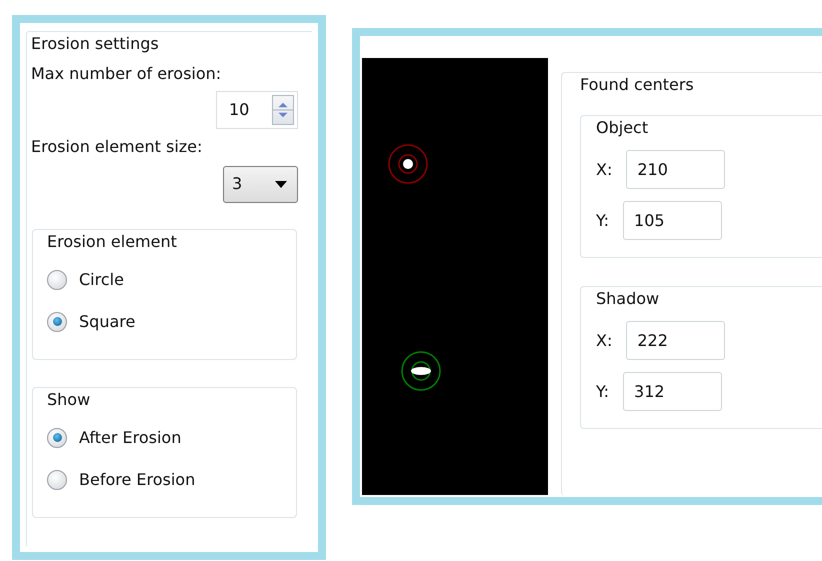  Describe the element at coordinates (676, 340) in the screenshot. I see `coordinate-field: 222` at that location.